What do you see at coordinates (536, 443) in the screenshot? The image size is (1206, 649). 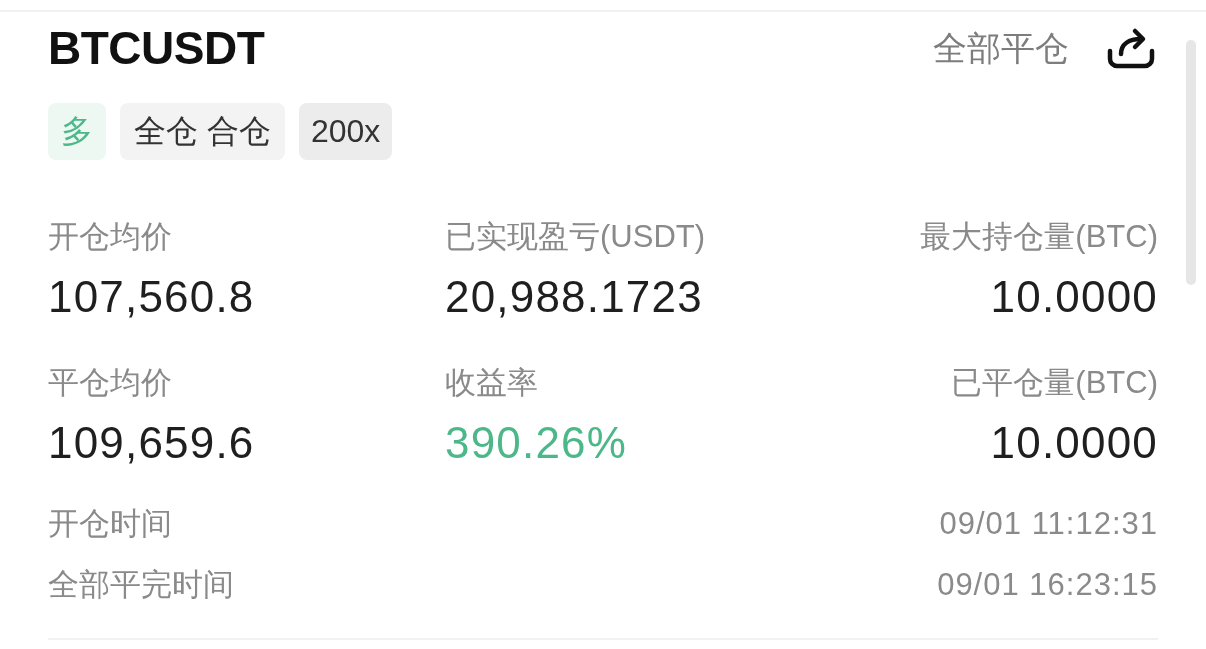 I see `stat-value: 390.26%` at bounding box center [536, 443].